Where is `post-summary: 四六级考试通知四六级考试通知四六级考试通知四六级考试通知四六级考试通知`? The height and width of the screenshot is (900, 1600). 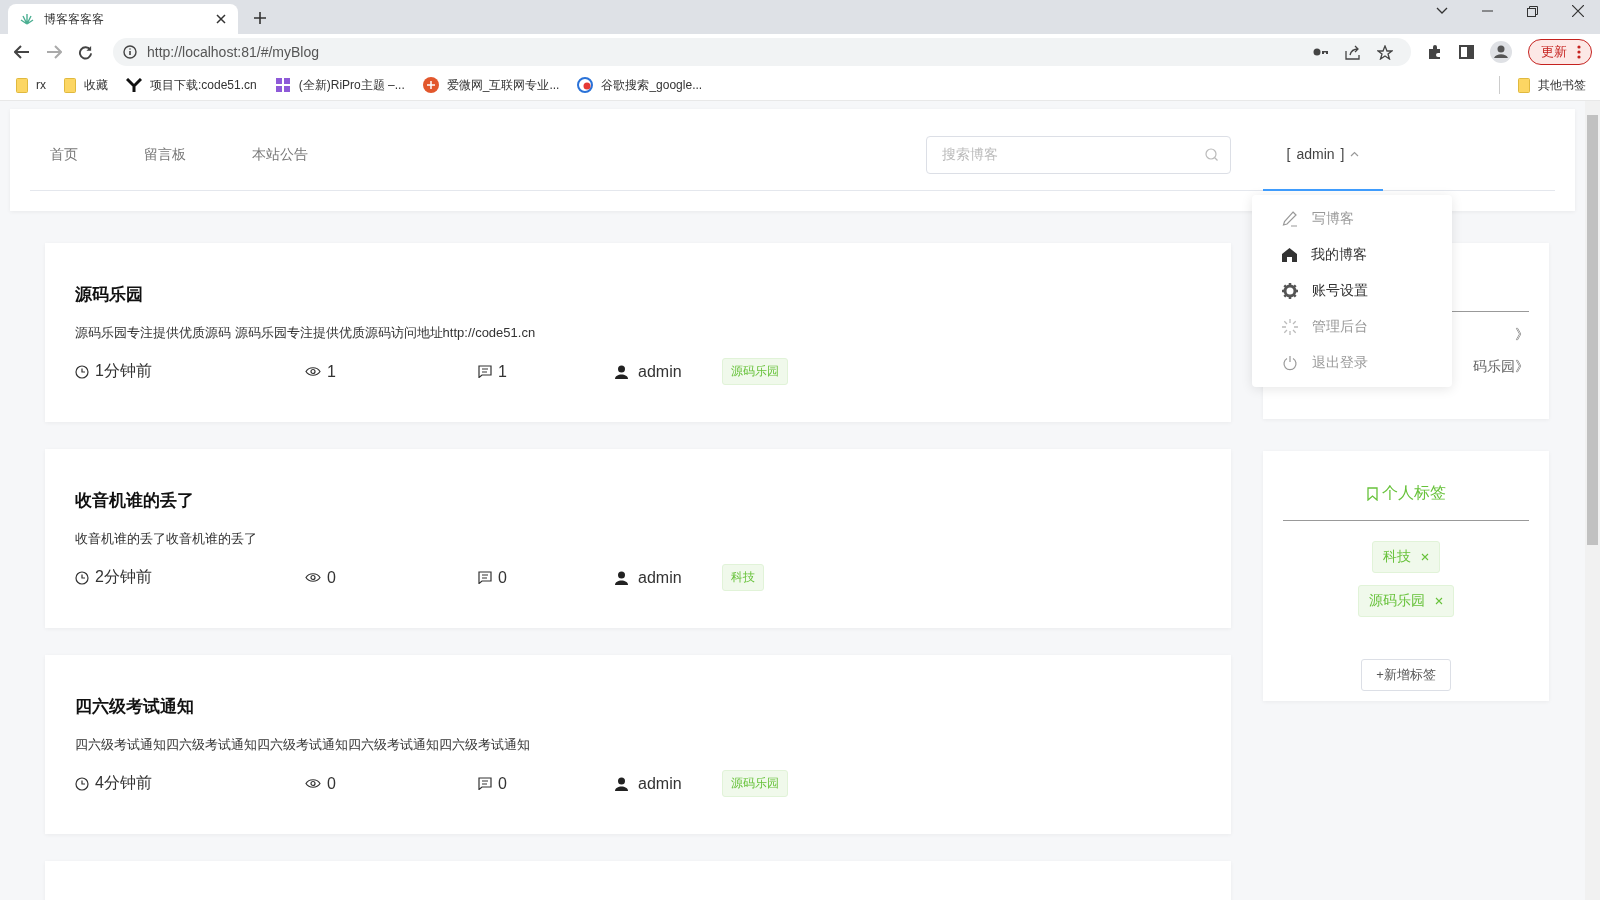 post-summary: 四六级考试通知四六级考试通知四六级考试通知四六级考试通知四六级考试通知 is located at coordinates (303, 745).